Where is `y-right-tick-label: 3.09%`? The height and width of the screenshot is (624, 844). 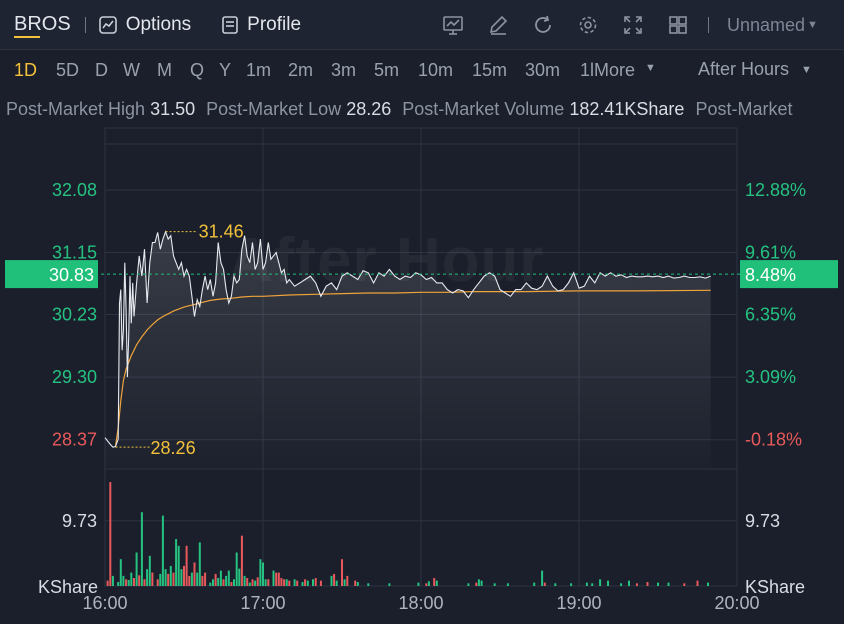
y-right-tick-label: 3.09% is located at coordinates (770, 377).